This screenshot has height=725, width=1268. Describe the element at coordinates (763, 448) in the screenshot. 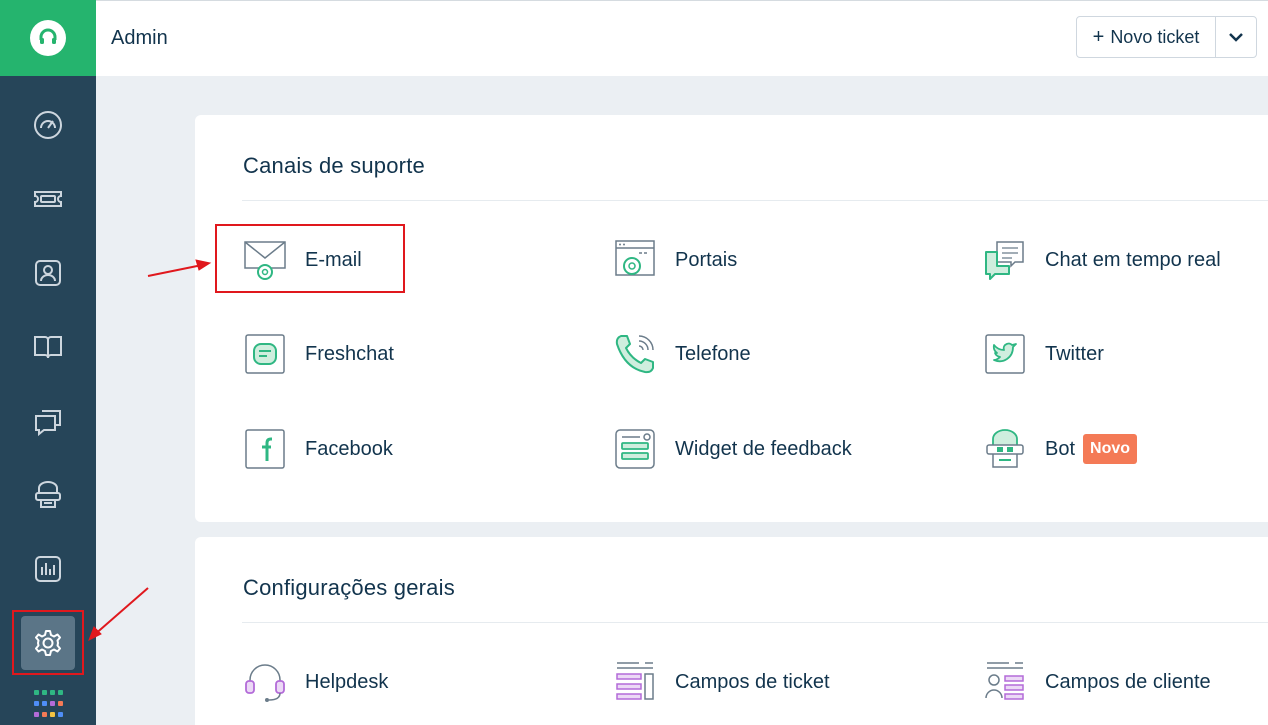

I see `channel-label: Widget de feedback` at that location.